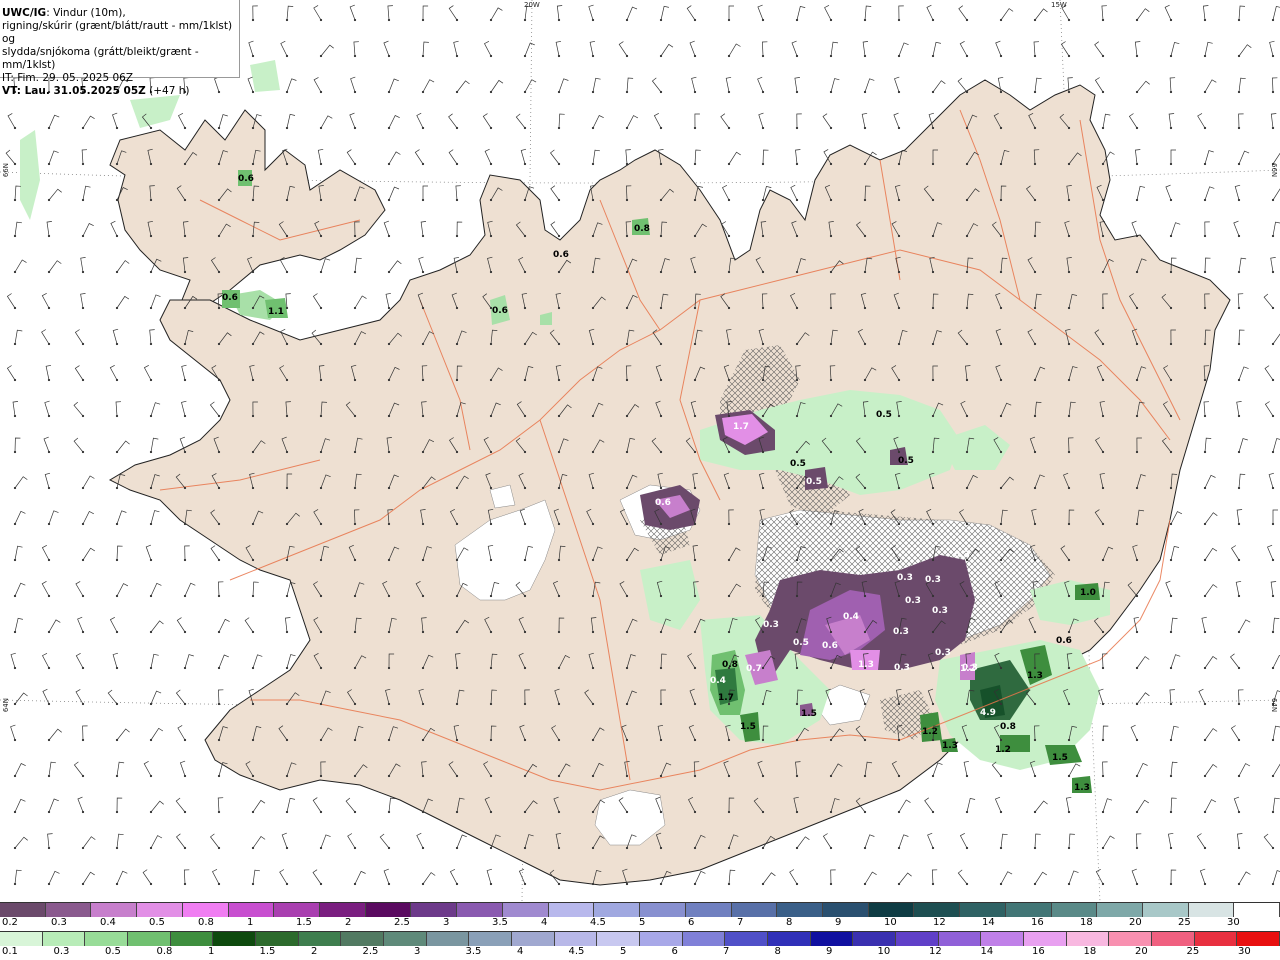  What do you see at coordinates (169, 91) in the screenshot?
I see `forecast-offset: (+47 h)` at bounding box center [169, 91].